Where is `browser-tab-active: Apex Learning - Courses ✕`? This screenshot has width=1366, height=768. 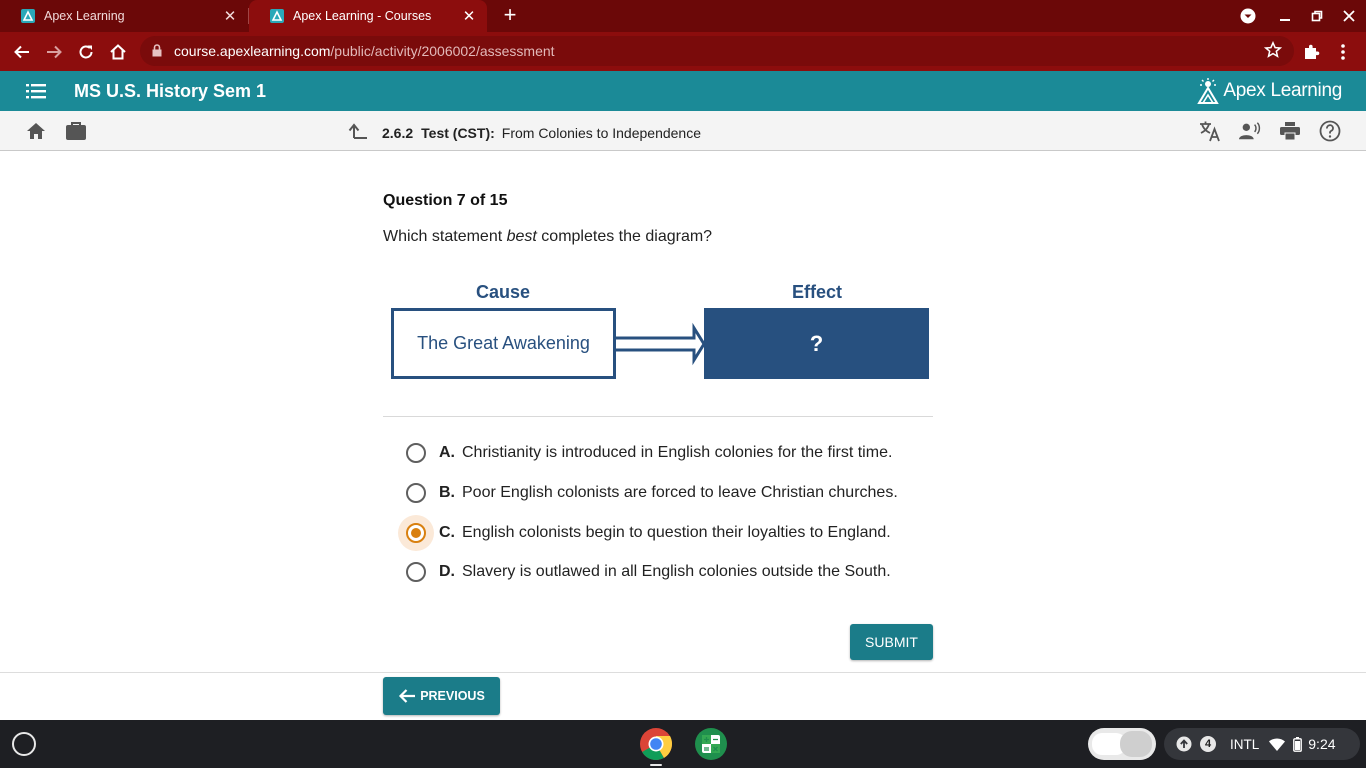 browser-tab-active: Apex Learning - Courses ✕ is located at coordinates (368, 16).